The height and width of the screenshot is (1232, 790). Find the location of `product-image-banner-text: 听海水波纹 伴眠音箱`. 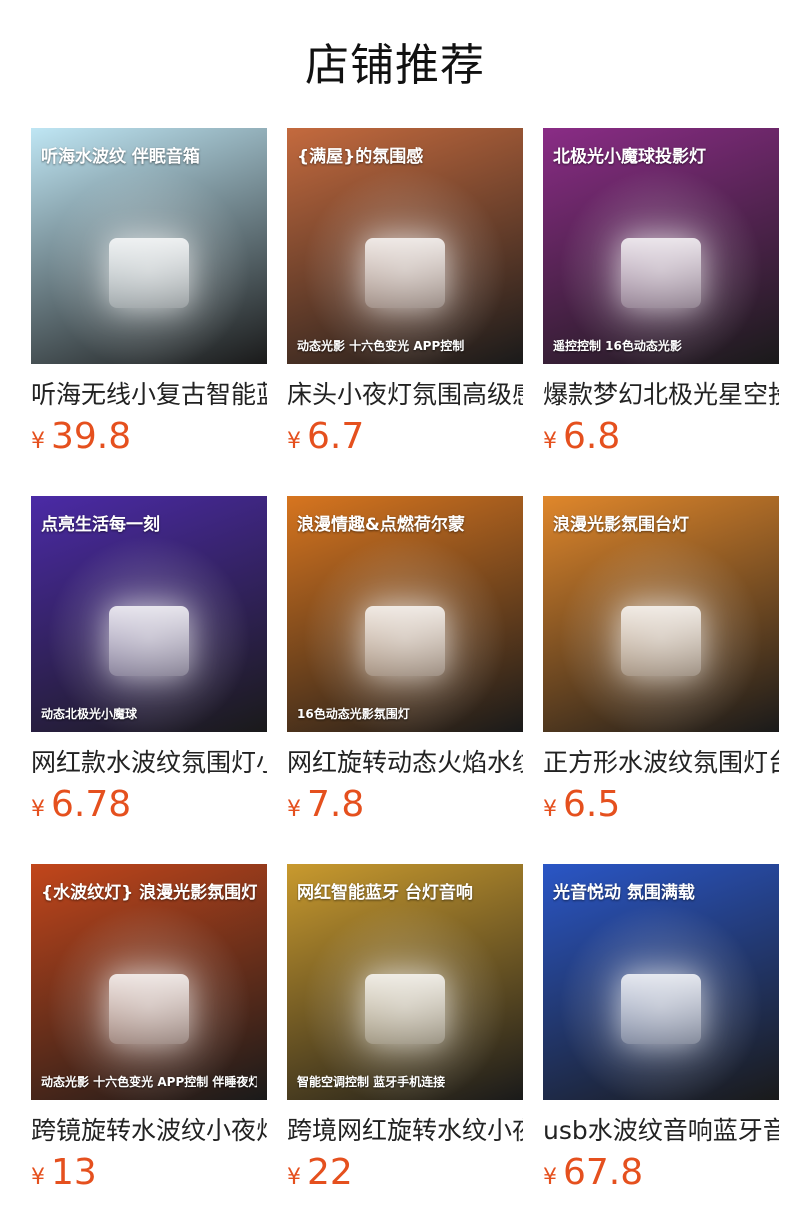

product-image-banner-text: 听海水波纹 伴眠音箱 is located at coordinates (120, 157).